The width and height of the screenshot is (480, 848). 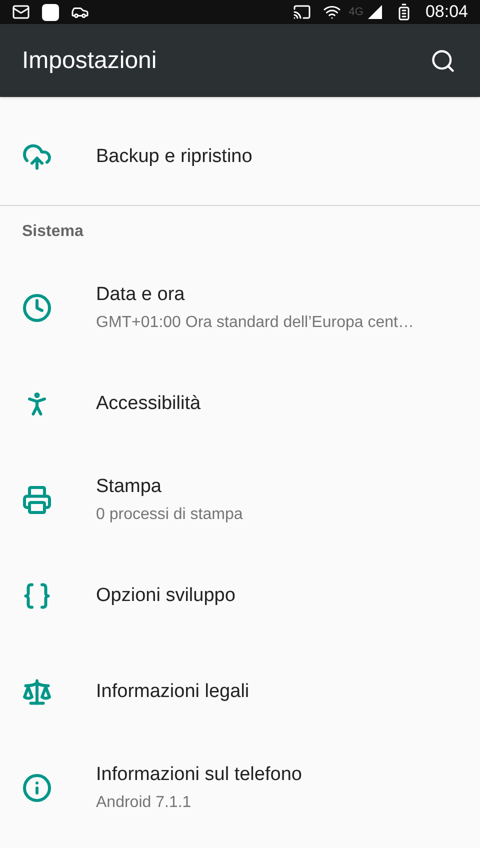 I want to click on clock-icon, so click(x=37, y=308).